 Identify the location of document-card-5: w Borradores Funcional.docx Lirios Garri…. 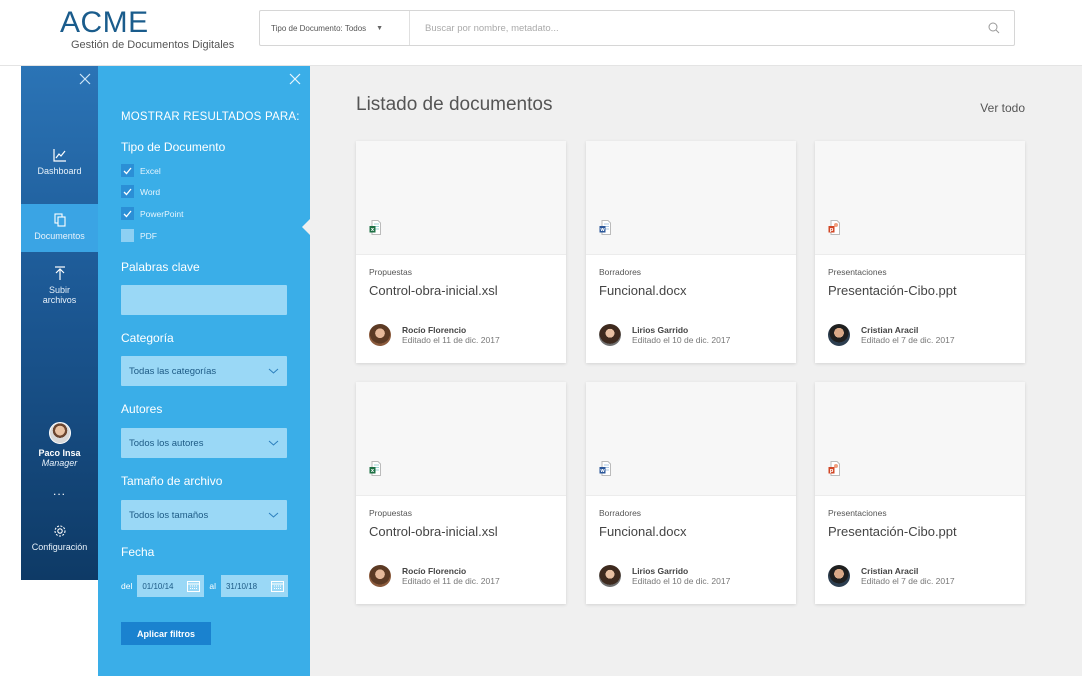
(691, 493).